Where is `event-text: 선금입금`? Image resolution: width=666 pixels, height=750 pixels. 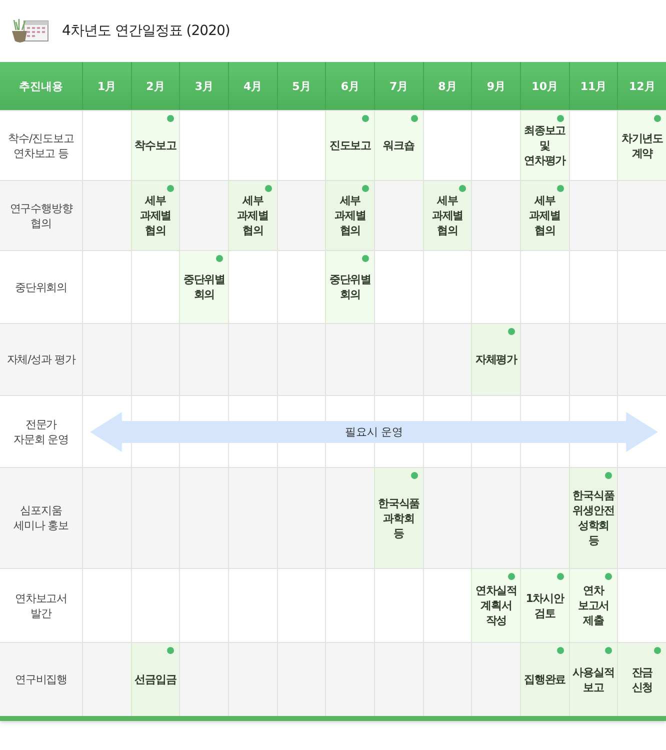
event-text: 선금입금 is located at coordinates (155, 679).